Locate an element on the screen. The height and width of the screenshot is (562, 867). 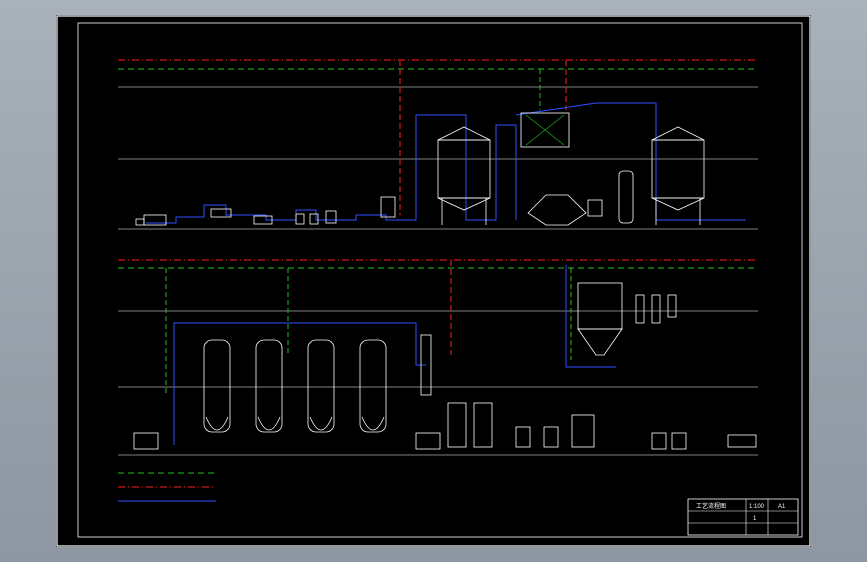
spray-dryer-chamber is located at coordinates (600, 306).